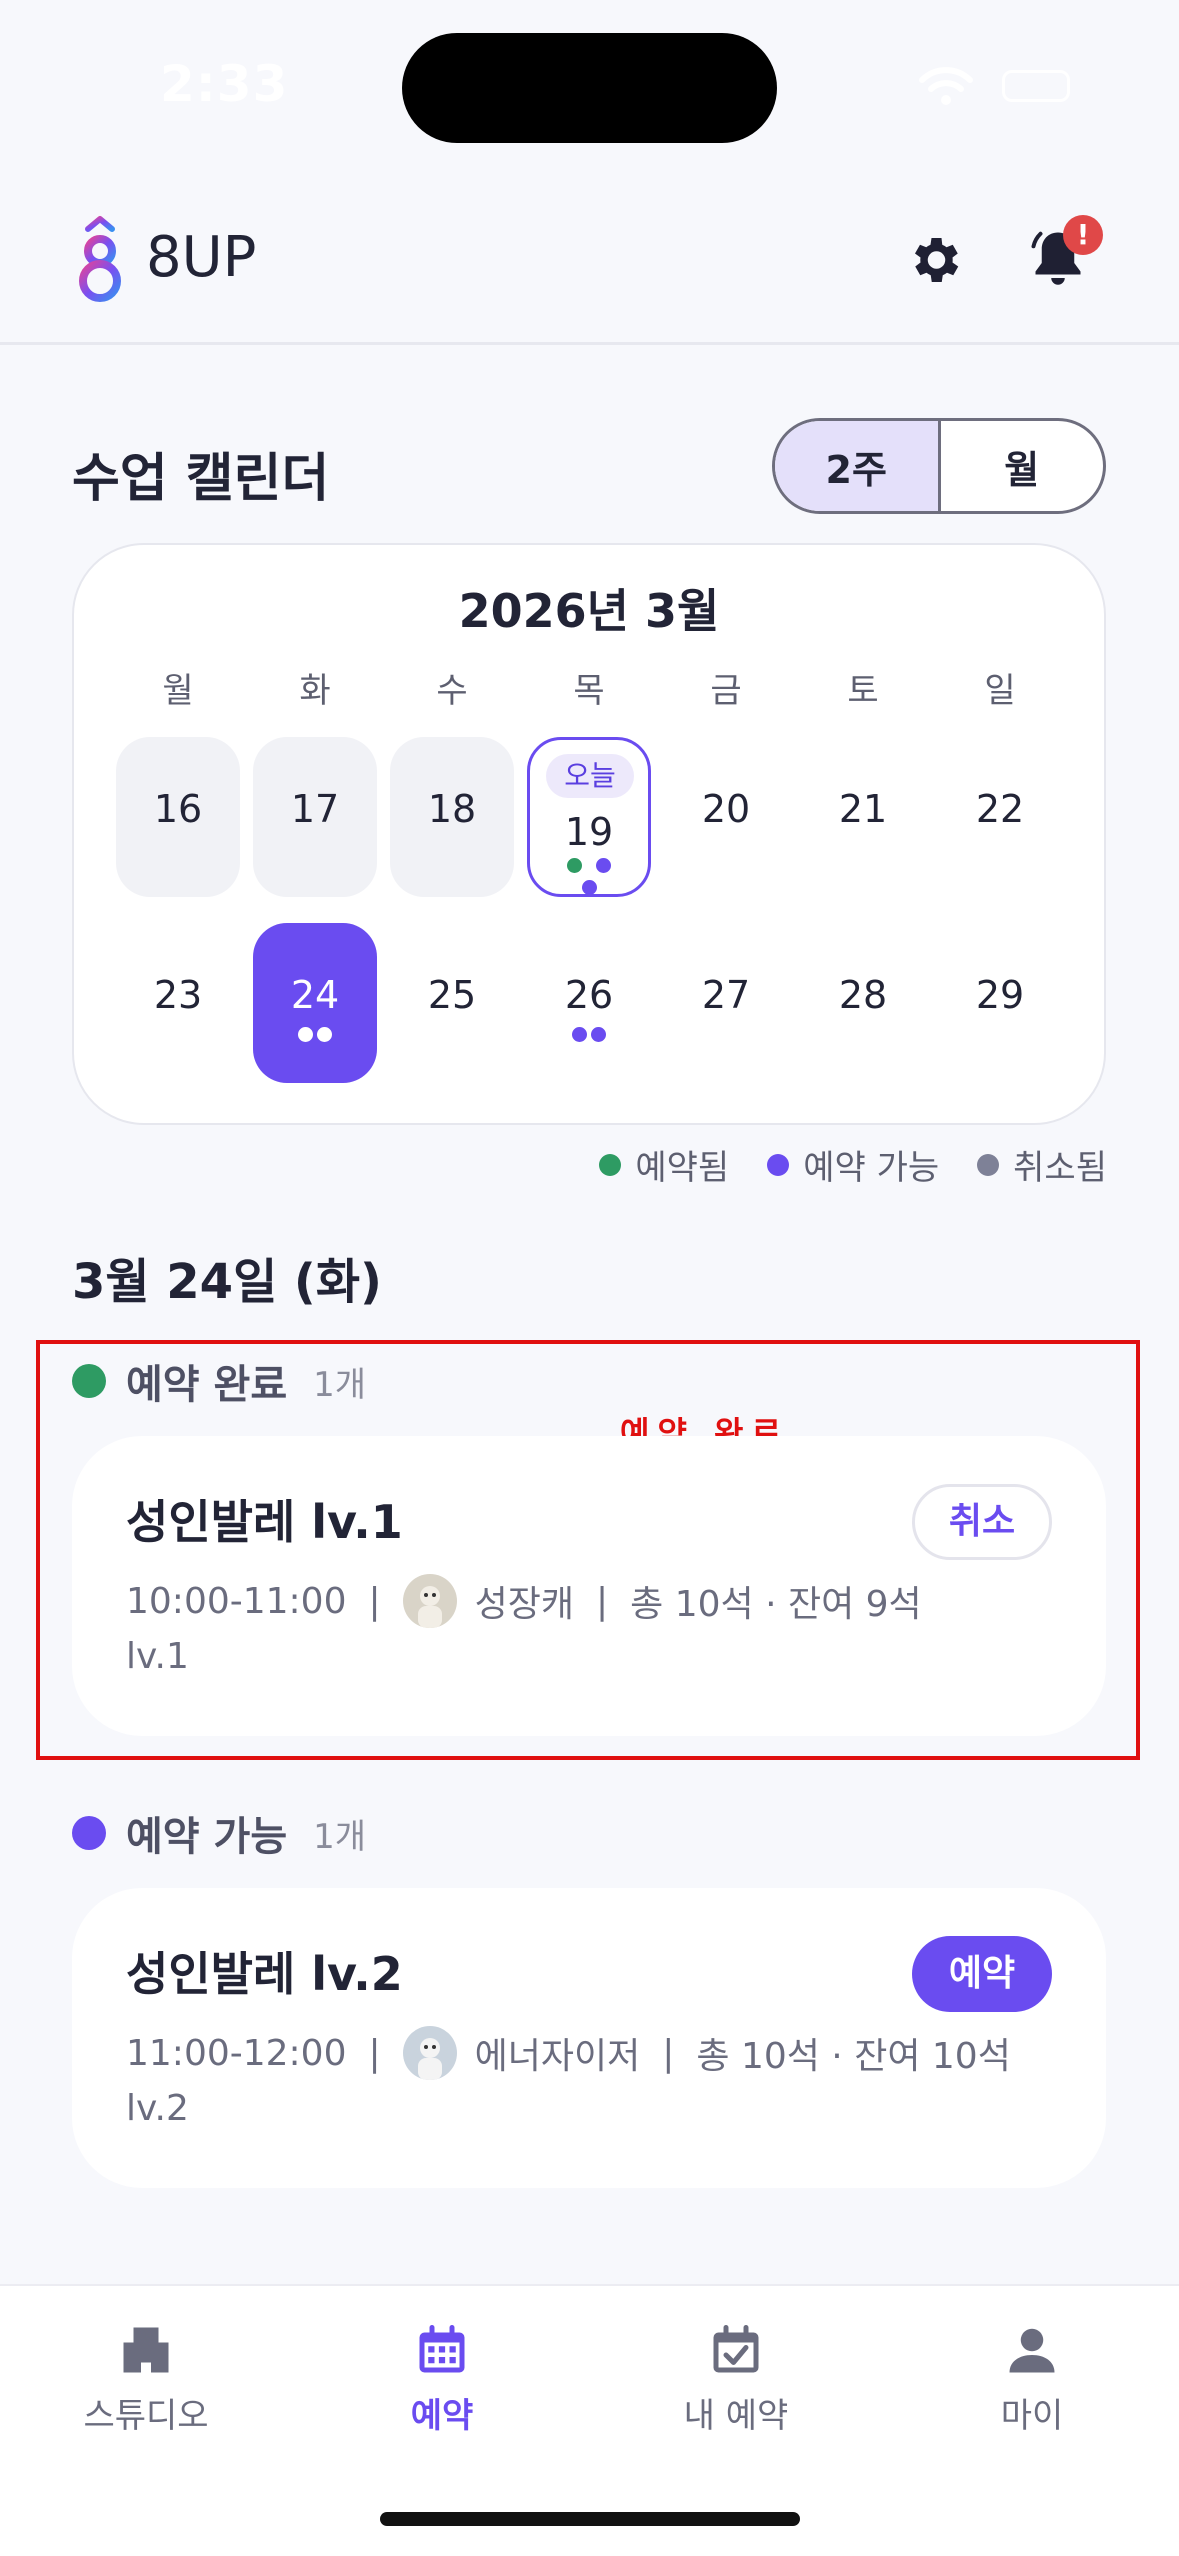 Image resolution: width=1179 pixels, height=2556 pixels. What do you see at coordinates (1042, 1164) in the screenshot?
I see `legend-cancelled: 취소됨` at bounding box center [1042, 1164].